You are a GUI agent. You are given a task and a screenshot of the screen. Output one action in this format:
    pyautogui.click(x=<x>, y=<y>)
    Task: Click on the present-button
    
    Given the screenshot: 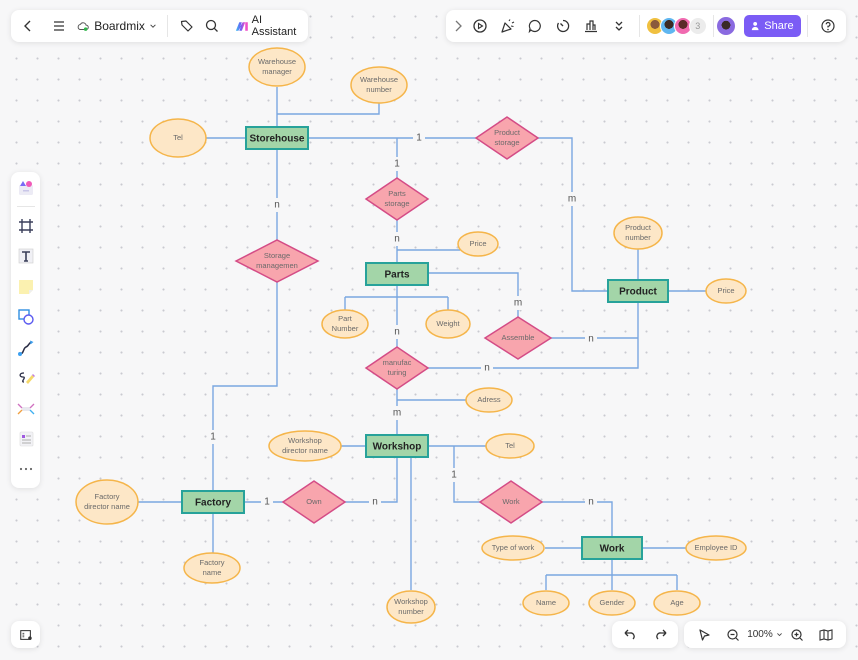 What is the action you would take?
    pyautogui.click(x=480, y=26)
    